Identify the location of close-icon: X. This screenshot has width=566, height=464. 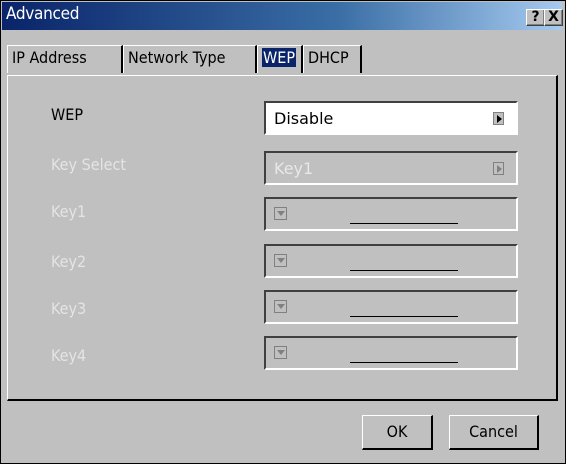
(553, 17).